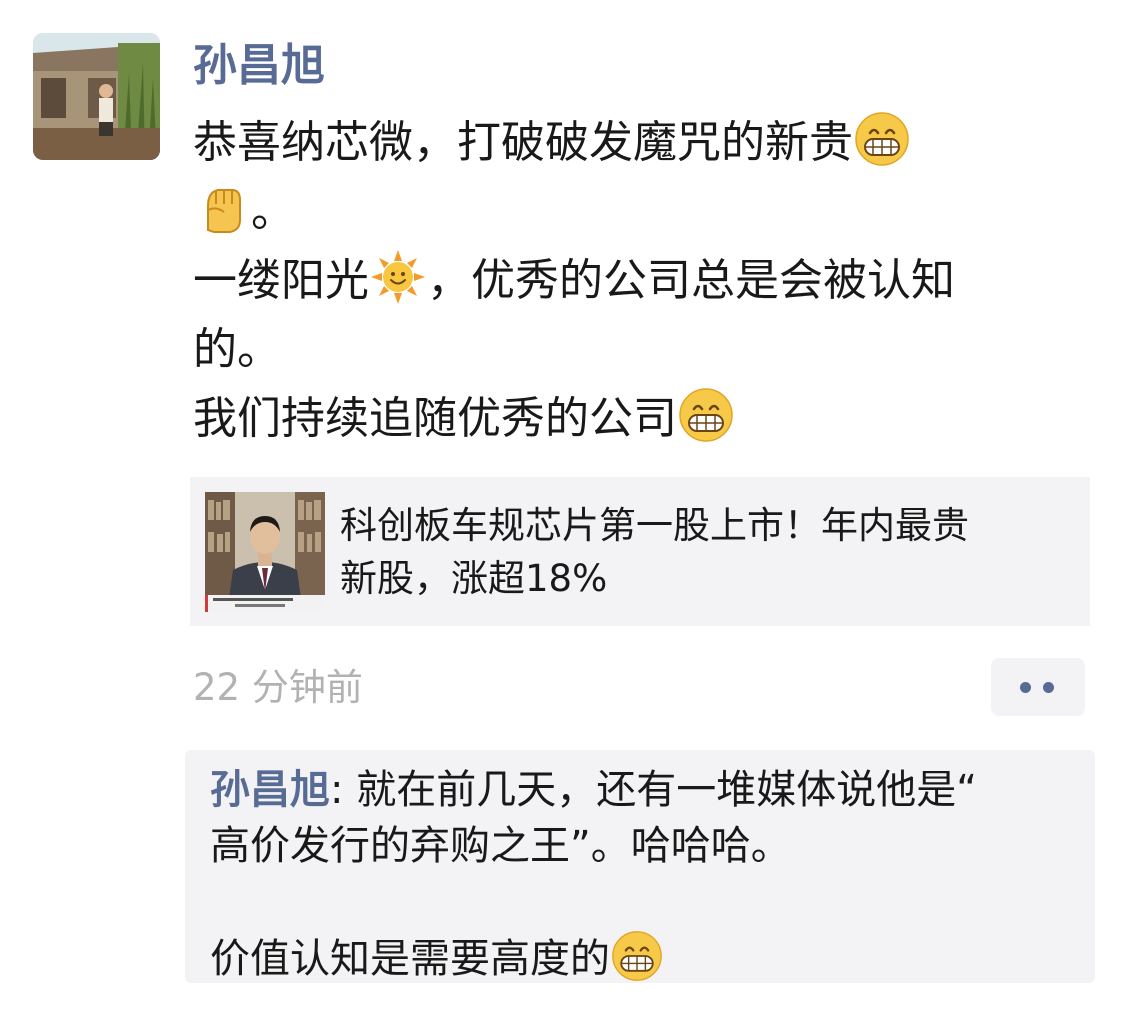 Image resolution: width=1125 pixels, height=1019 pixels. Describe the element at coordinates (691, 280) in the screenshot. I see `post-text-segment: ，优秀的公司总是会被认知` at that location.